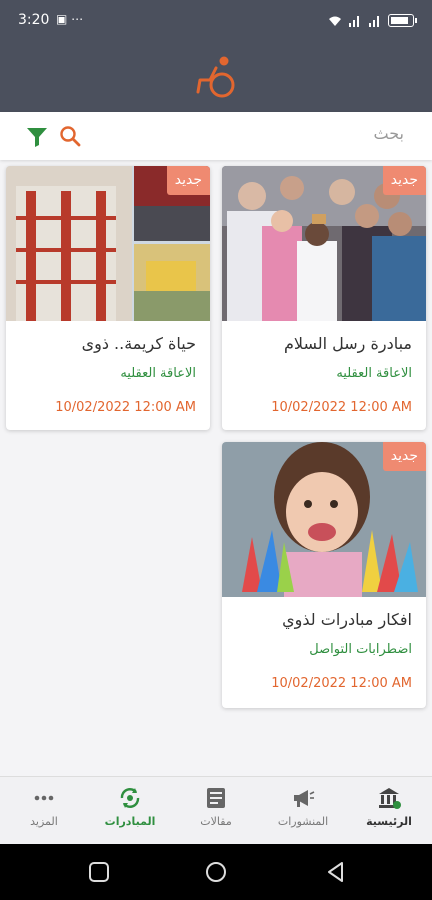 The height and width of the screenshot is (900, 432). I want to click on home-circle-icon, so click(216, 872).